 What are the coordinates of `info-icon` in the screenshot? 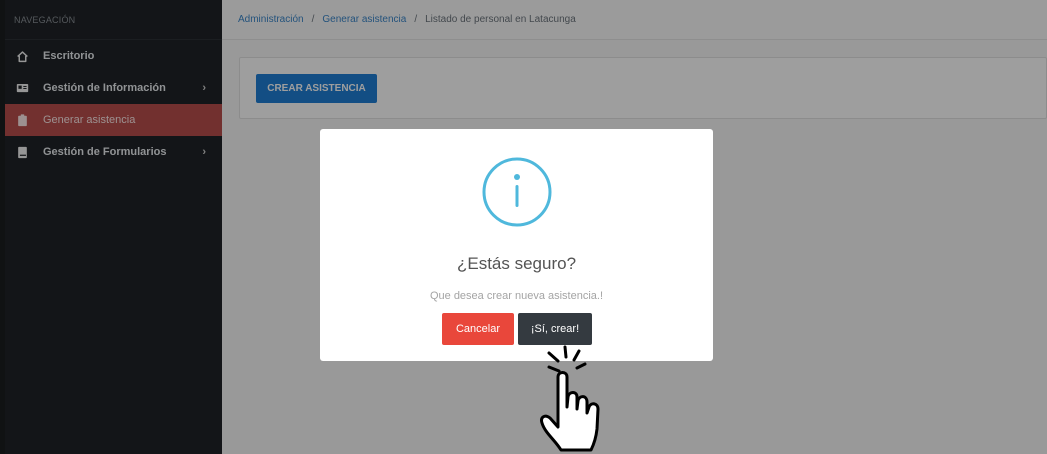 It's located at (517, 192).